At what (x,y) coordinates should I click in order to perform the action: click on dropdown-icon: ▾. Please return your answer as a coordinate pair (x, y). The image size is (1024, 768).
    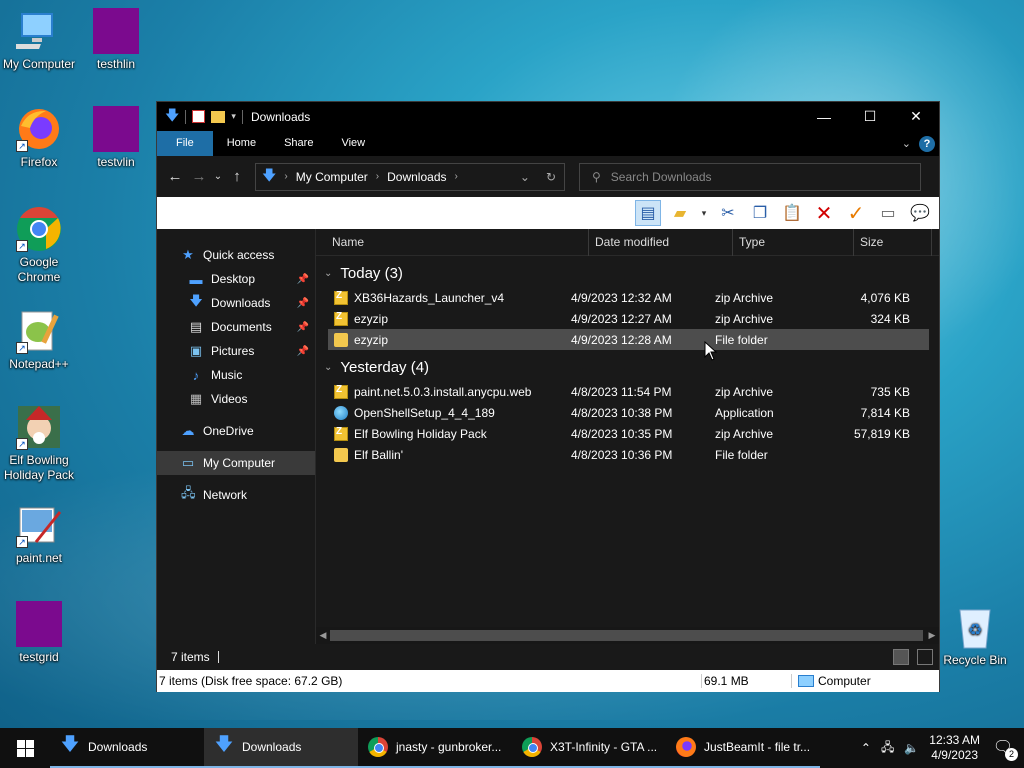
    Looking at the image, I should click on (704, 213).